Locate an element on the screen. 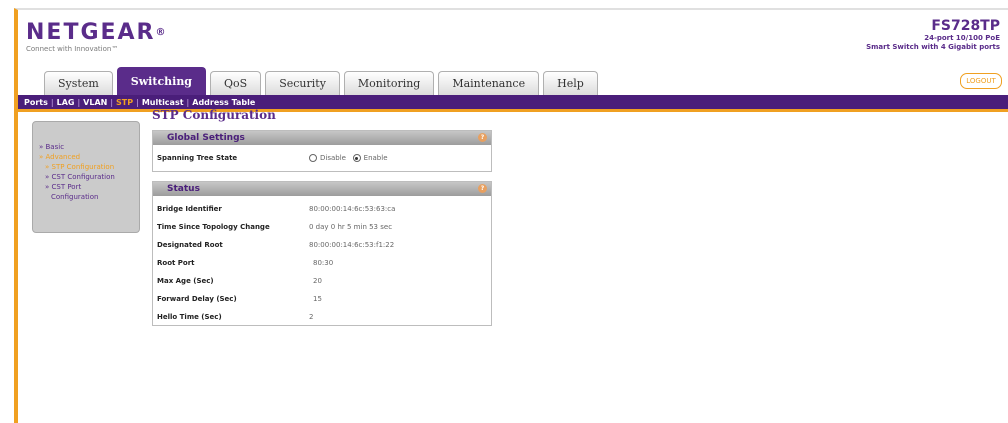 The height and width of the screenshot is (423, 1008). status-title: Status is located at coordinates (183, 189).